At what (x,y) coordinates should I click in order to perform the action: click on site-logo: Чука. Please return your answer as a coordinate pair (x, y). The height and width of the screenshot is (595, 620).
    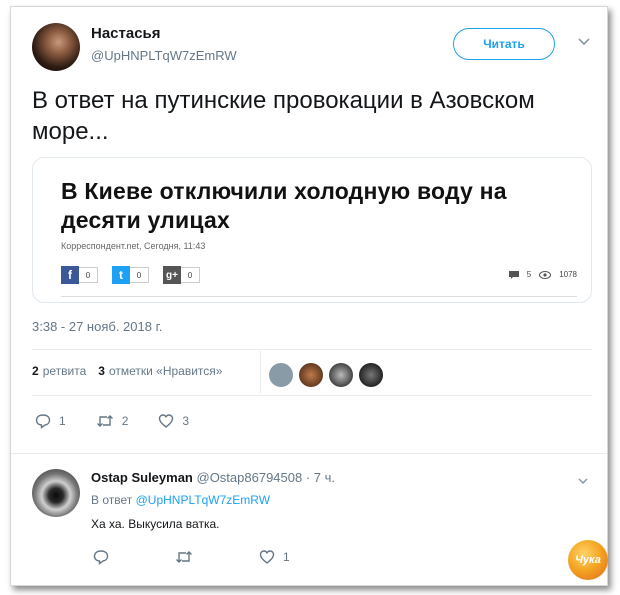
    Looking at the image, I should click on (588, 560).